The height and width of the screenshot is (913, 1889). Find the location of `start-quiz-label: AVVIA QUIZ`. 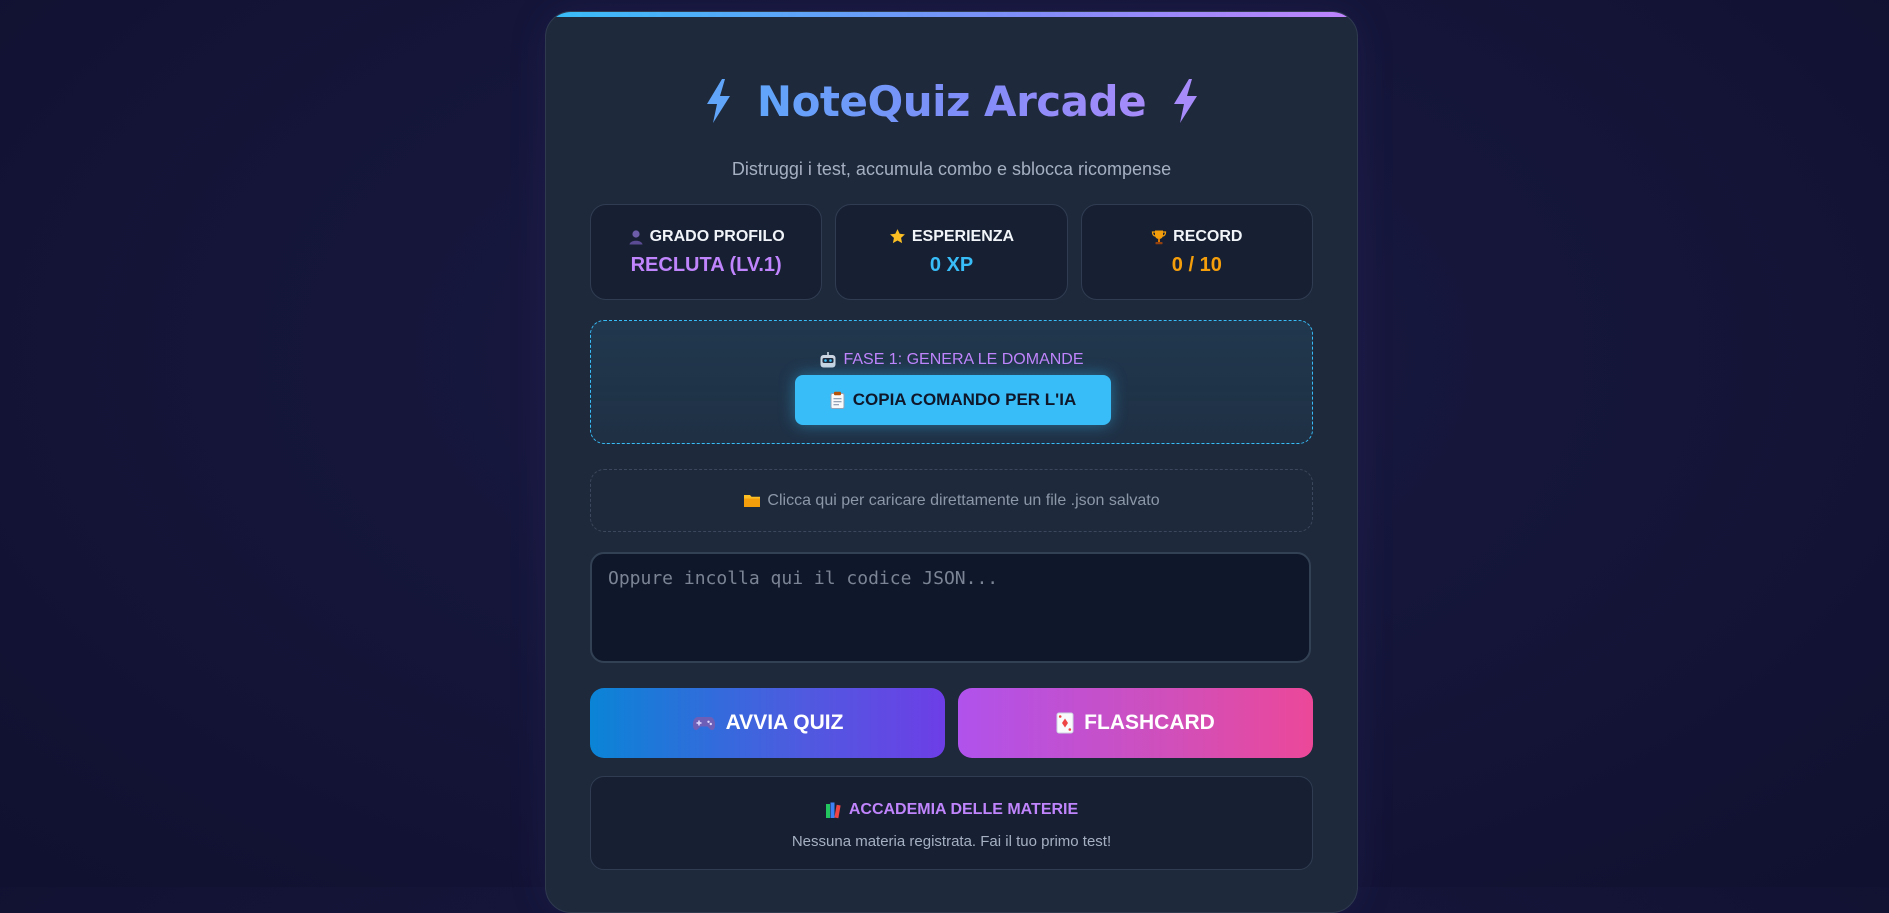

start-quiz-label: AVVIA QUIZ is located at coordinates (784, 722).